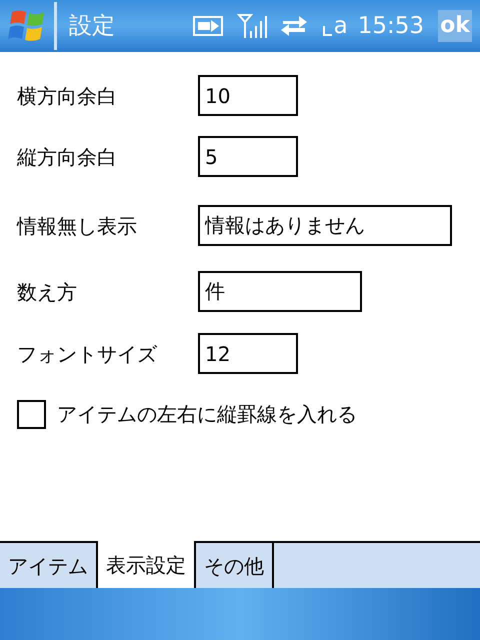 This screenshot has width=480, height=640. I want to click on window-title: 設定, so click(92, 26).